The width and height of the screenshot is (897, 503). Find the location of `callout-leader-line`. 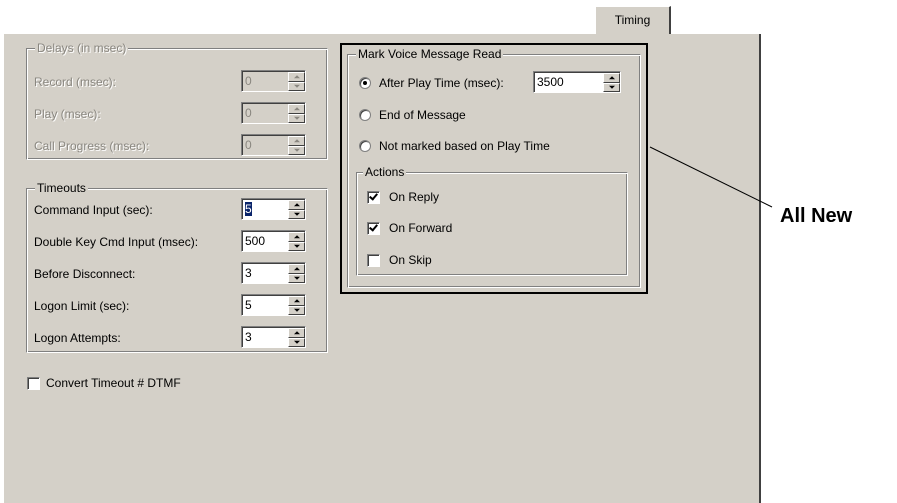

callout-leader-line is located at coordinates (711, 177).